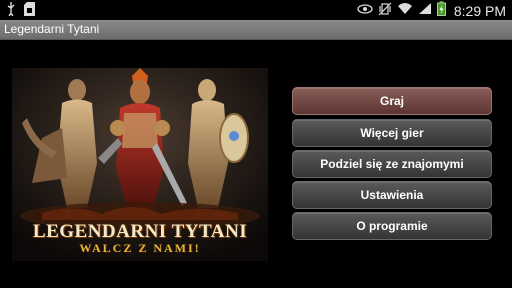  I want to click on settings-button: Ustawienia, so click(392, 195).